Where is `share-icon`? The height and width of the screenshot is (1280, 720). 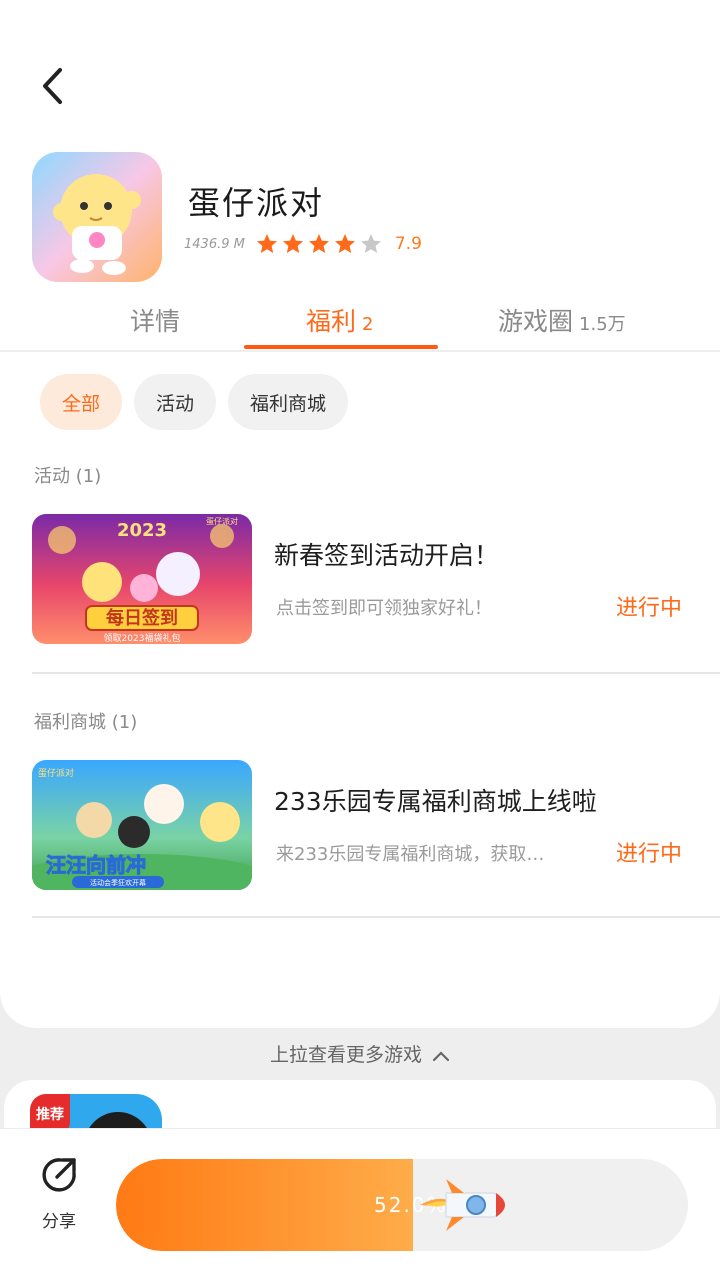
share-icon is located at coordinates (59, 1175).